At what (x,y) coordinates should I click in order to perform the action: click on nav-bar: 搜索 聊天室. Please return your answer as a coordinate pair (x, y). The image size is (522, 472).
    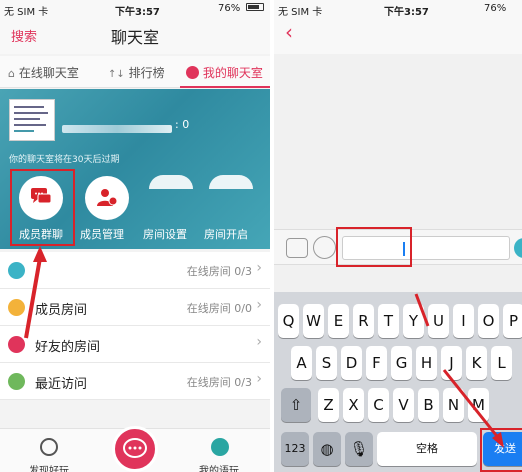
    Looking at the image, I should click on (135, 36).